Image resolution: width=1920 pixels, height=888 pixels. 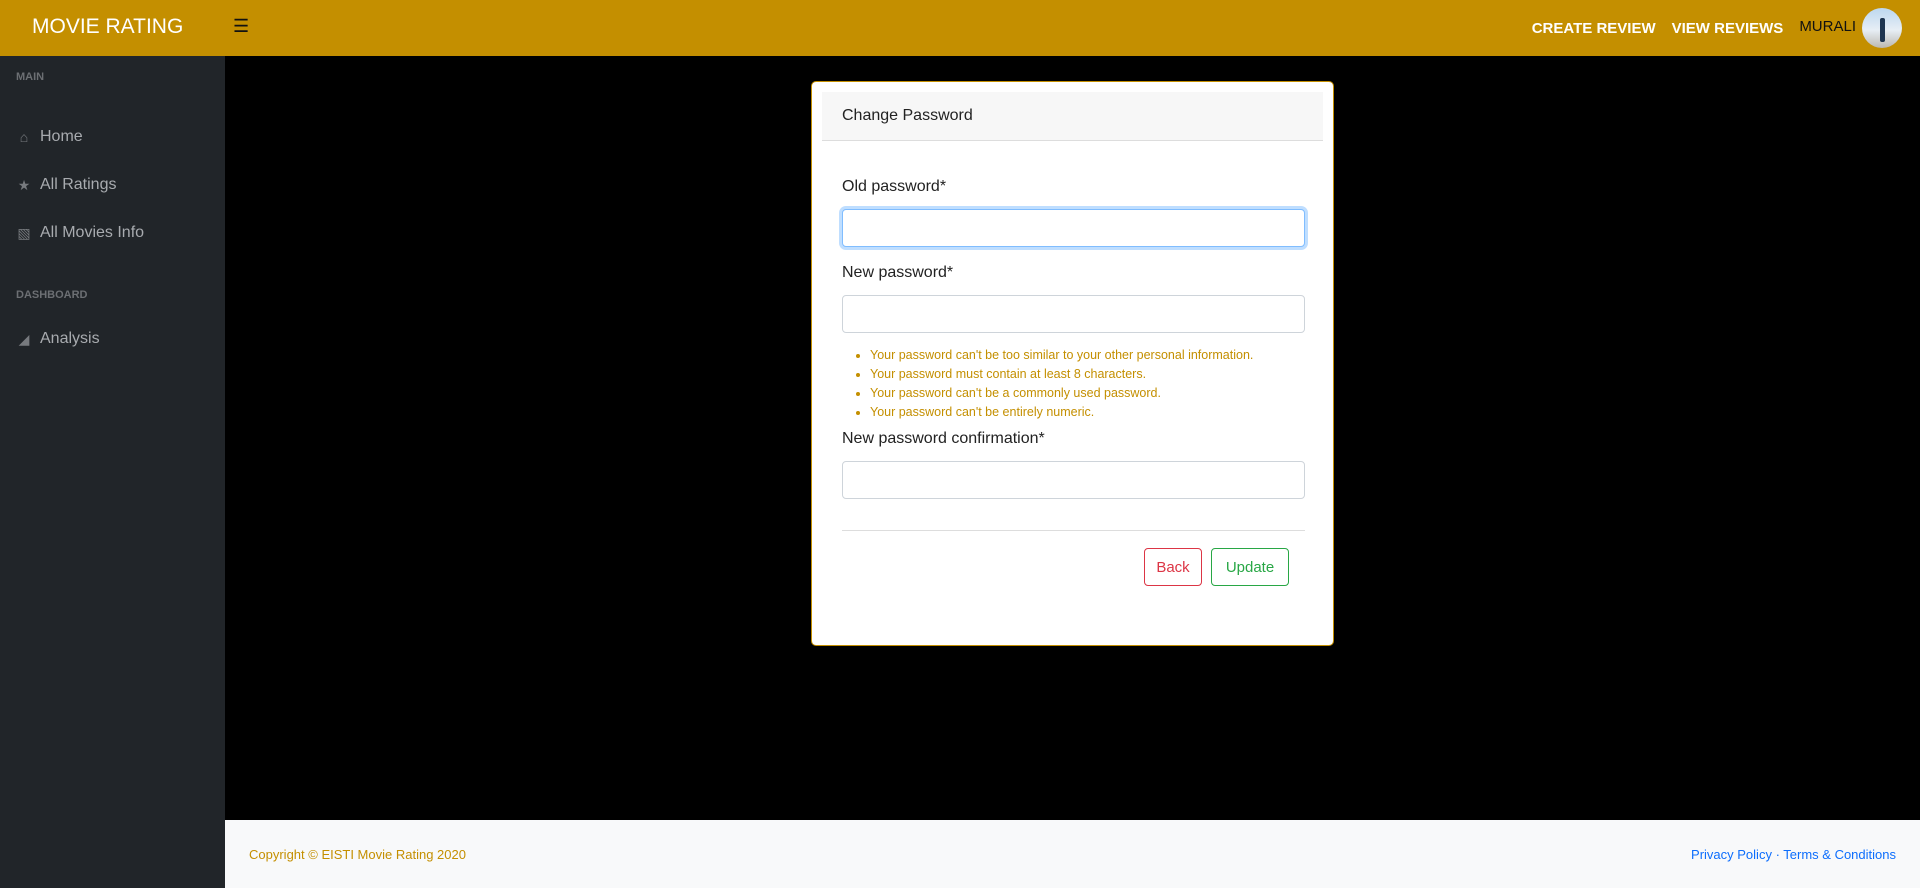 What do you see at coordinates (1073, 314) in the screenshot?
I see `new-password-input` at bounding box center [1073, 314].